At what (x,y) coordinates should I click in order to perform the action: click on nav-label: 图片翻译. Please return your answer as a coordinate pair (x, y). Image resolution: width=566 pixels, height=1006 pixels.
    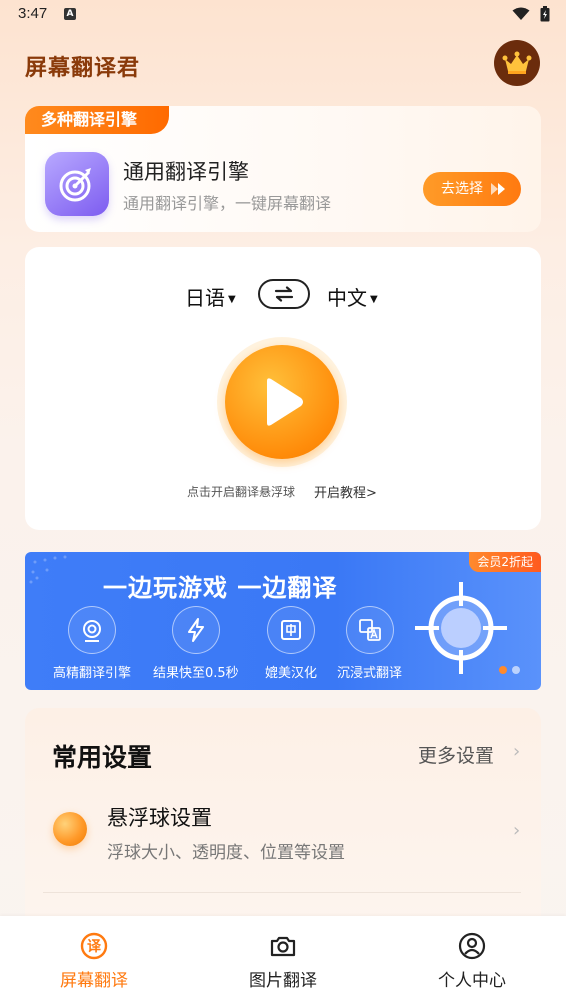
    Looking at the image, I should click on (283, 981).